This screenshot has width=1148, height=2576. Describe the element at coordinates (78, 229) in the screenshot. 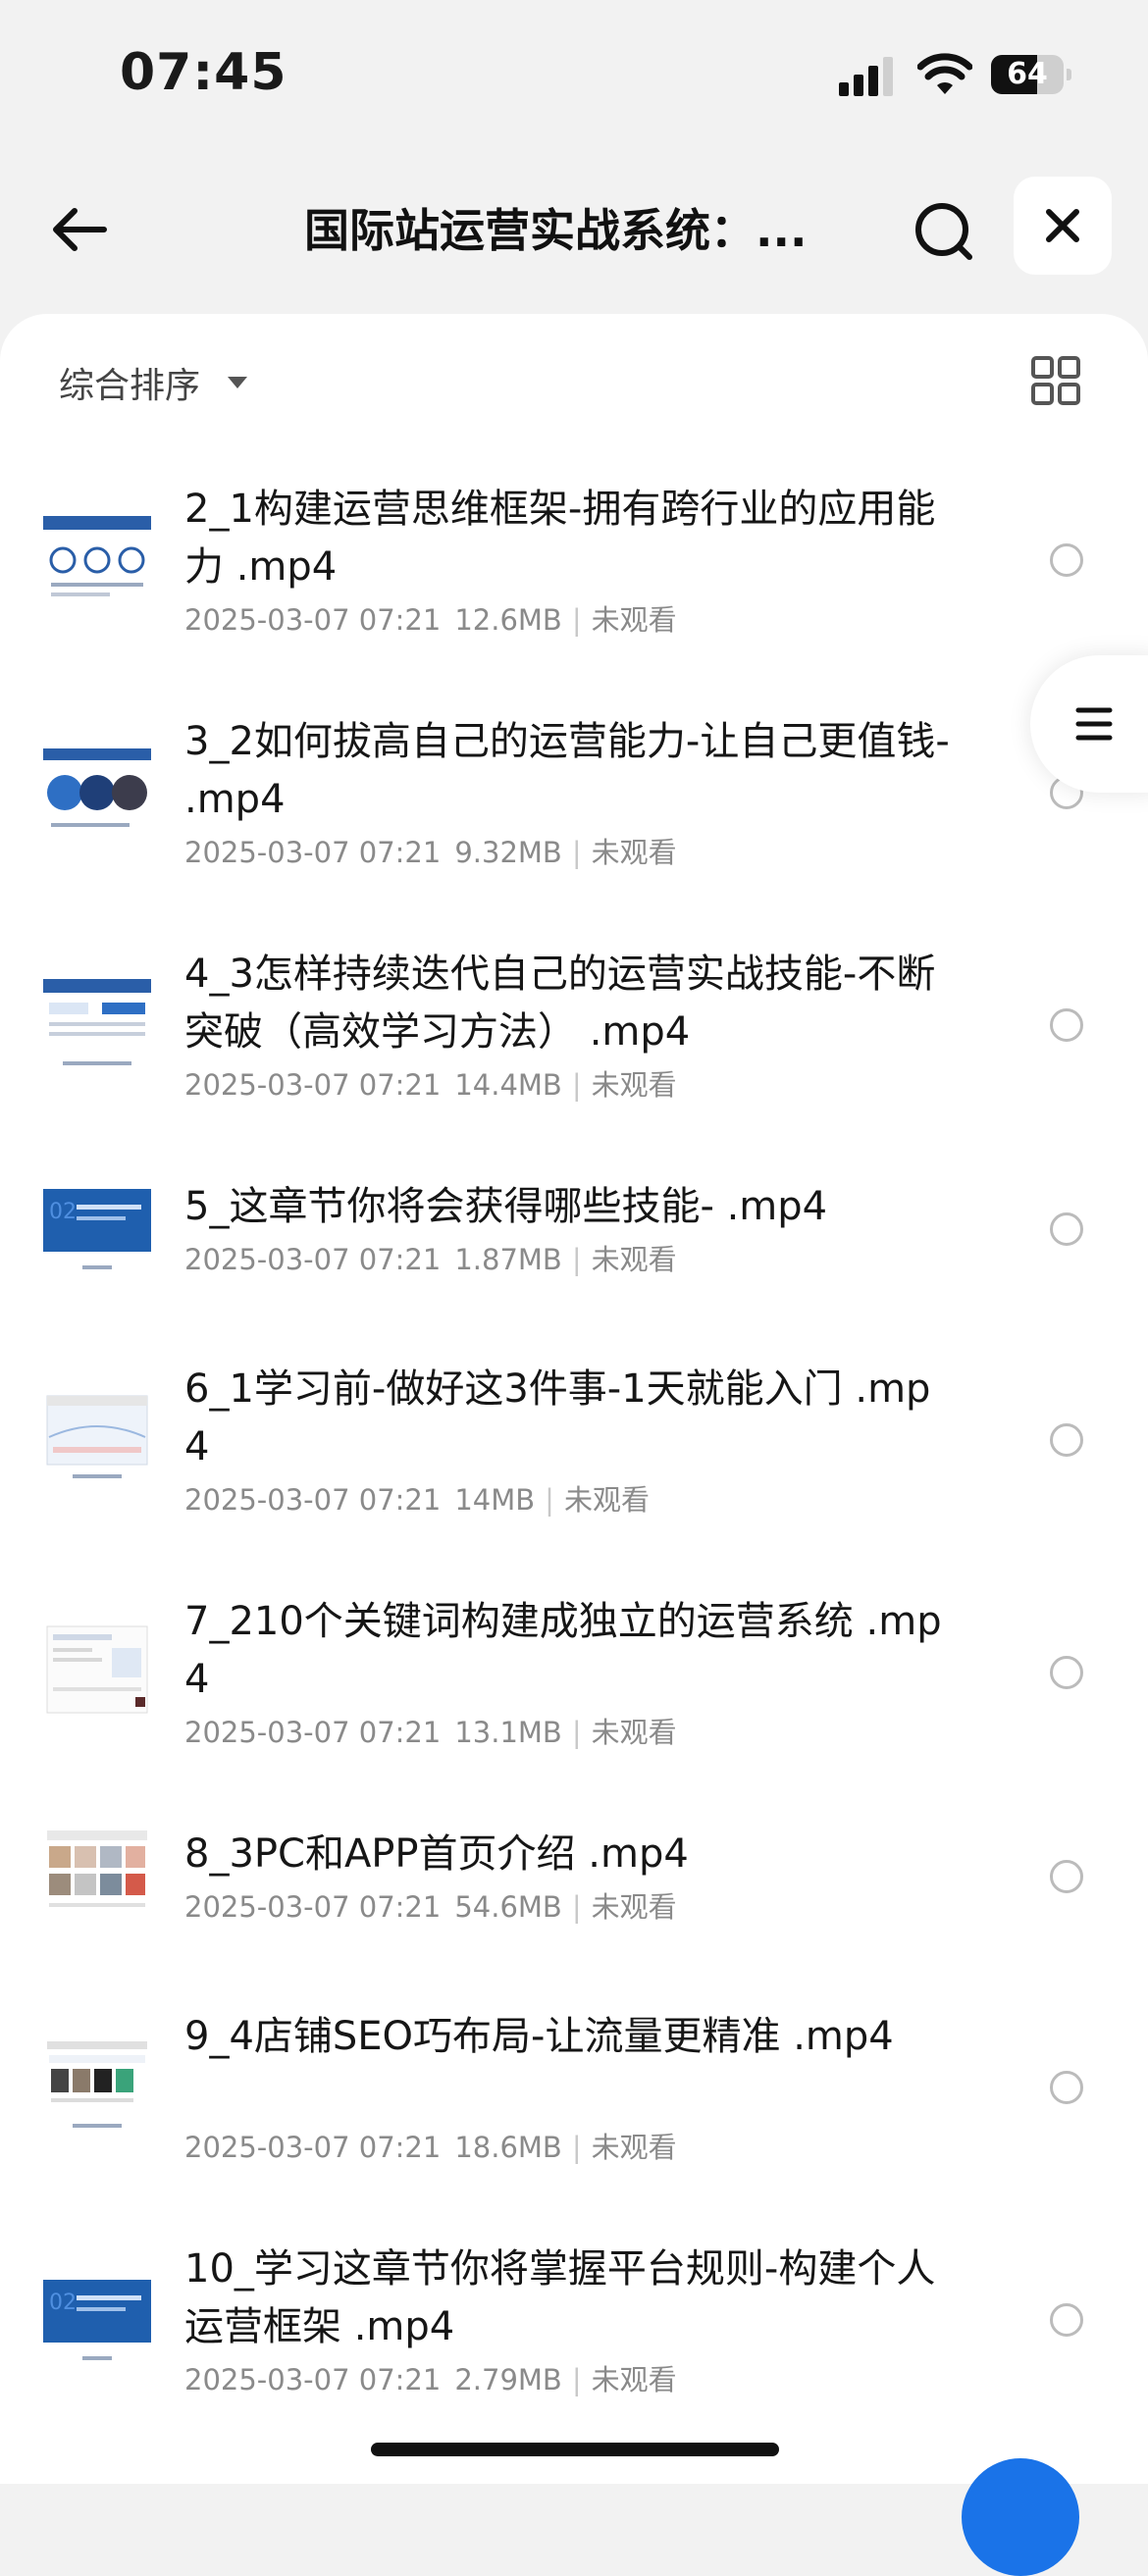

I see `back-button` at that location.